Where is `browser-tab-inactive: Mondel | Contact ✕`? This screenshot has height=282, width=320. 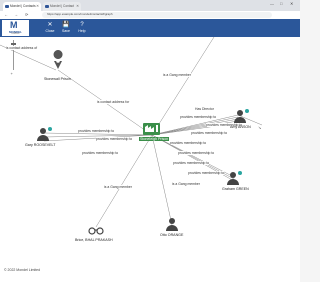
browser-tab-inactive: Mondel | Contact ✕ is located at coordinates (62, 6).